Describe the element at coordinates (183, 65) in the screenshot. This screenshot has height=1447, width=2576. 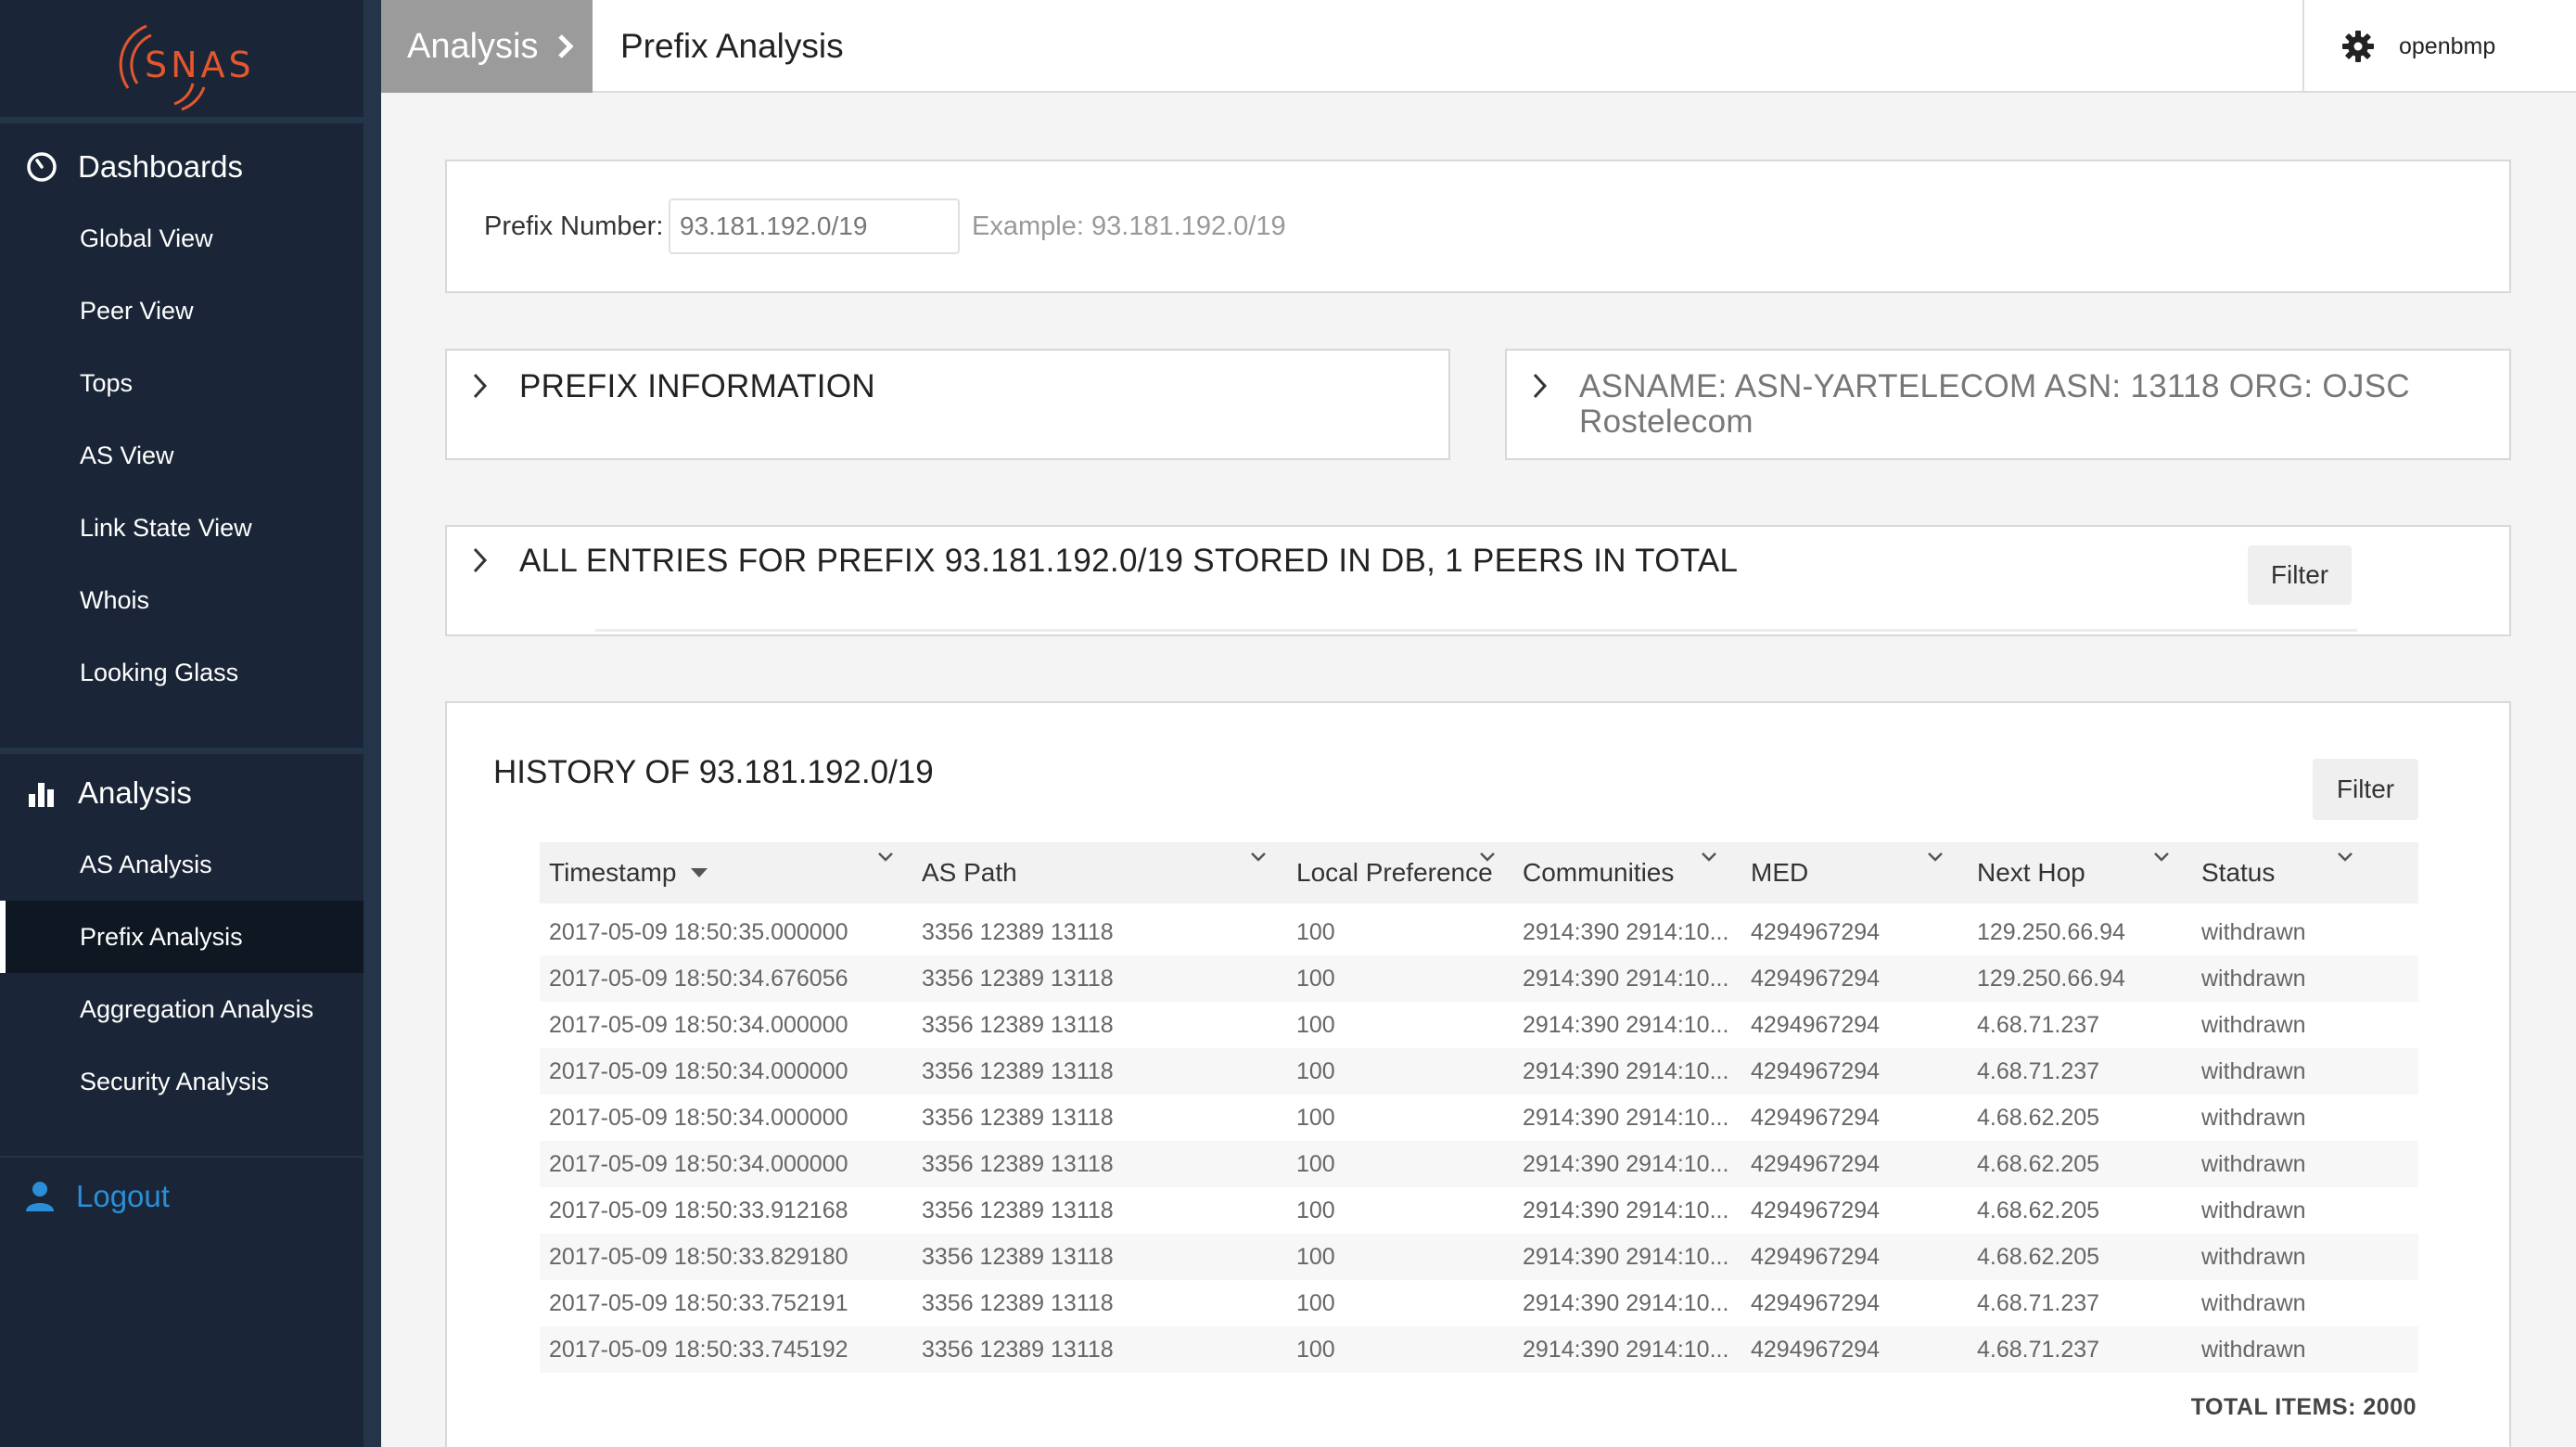
I see `snas-logo: SNAS` at that location.